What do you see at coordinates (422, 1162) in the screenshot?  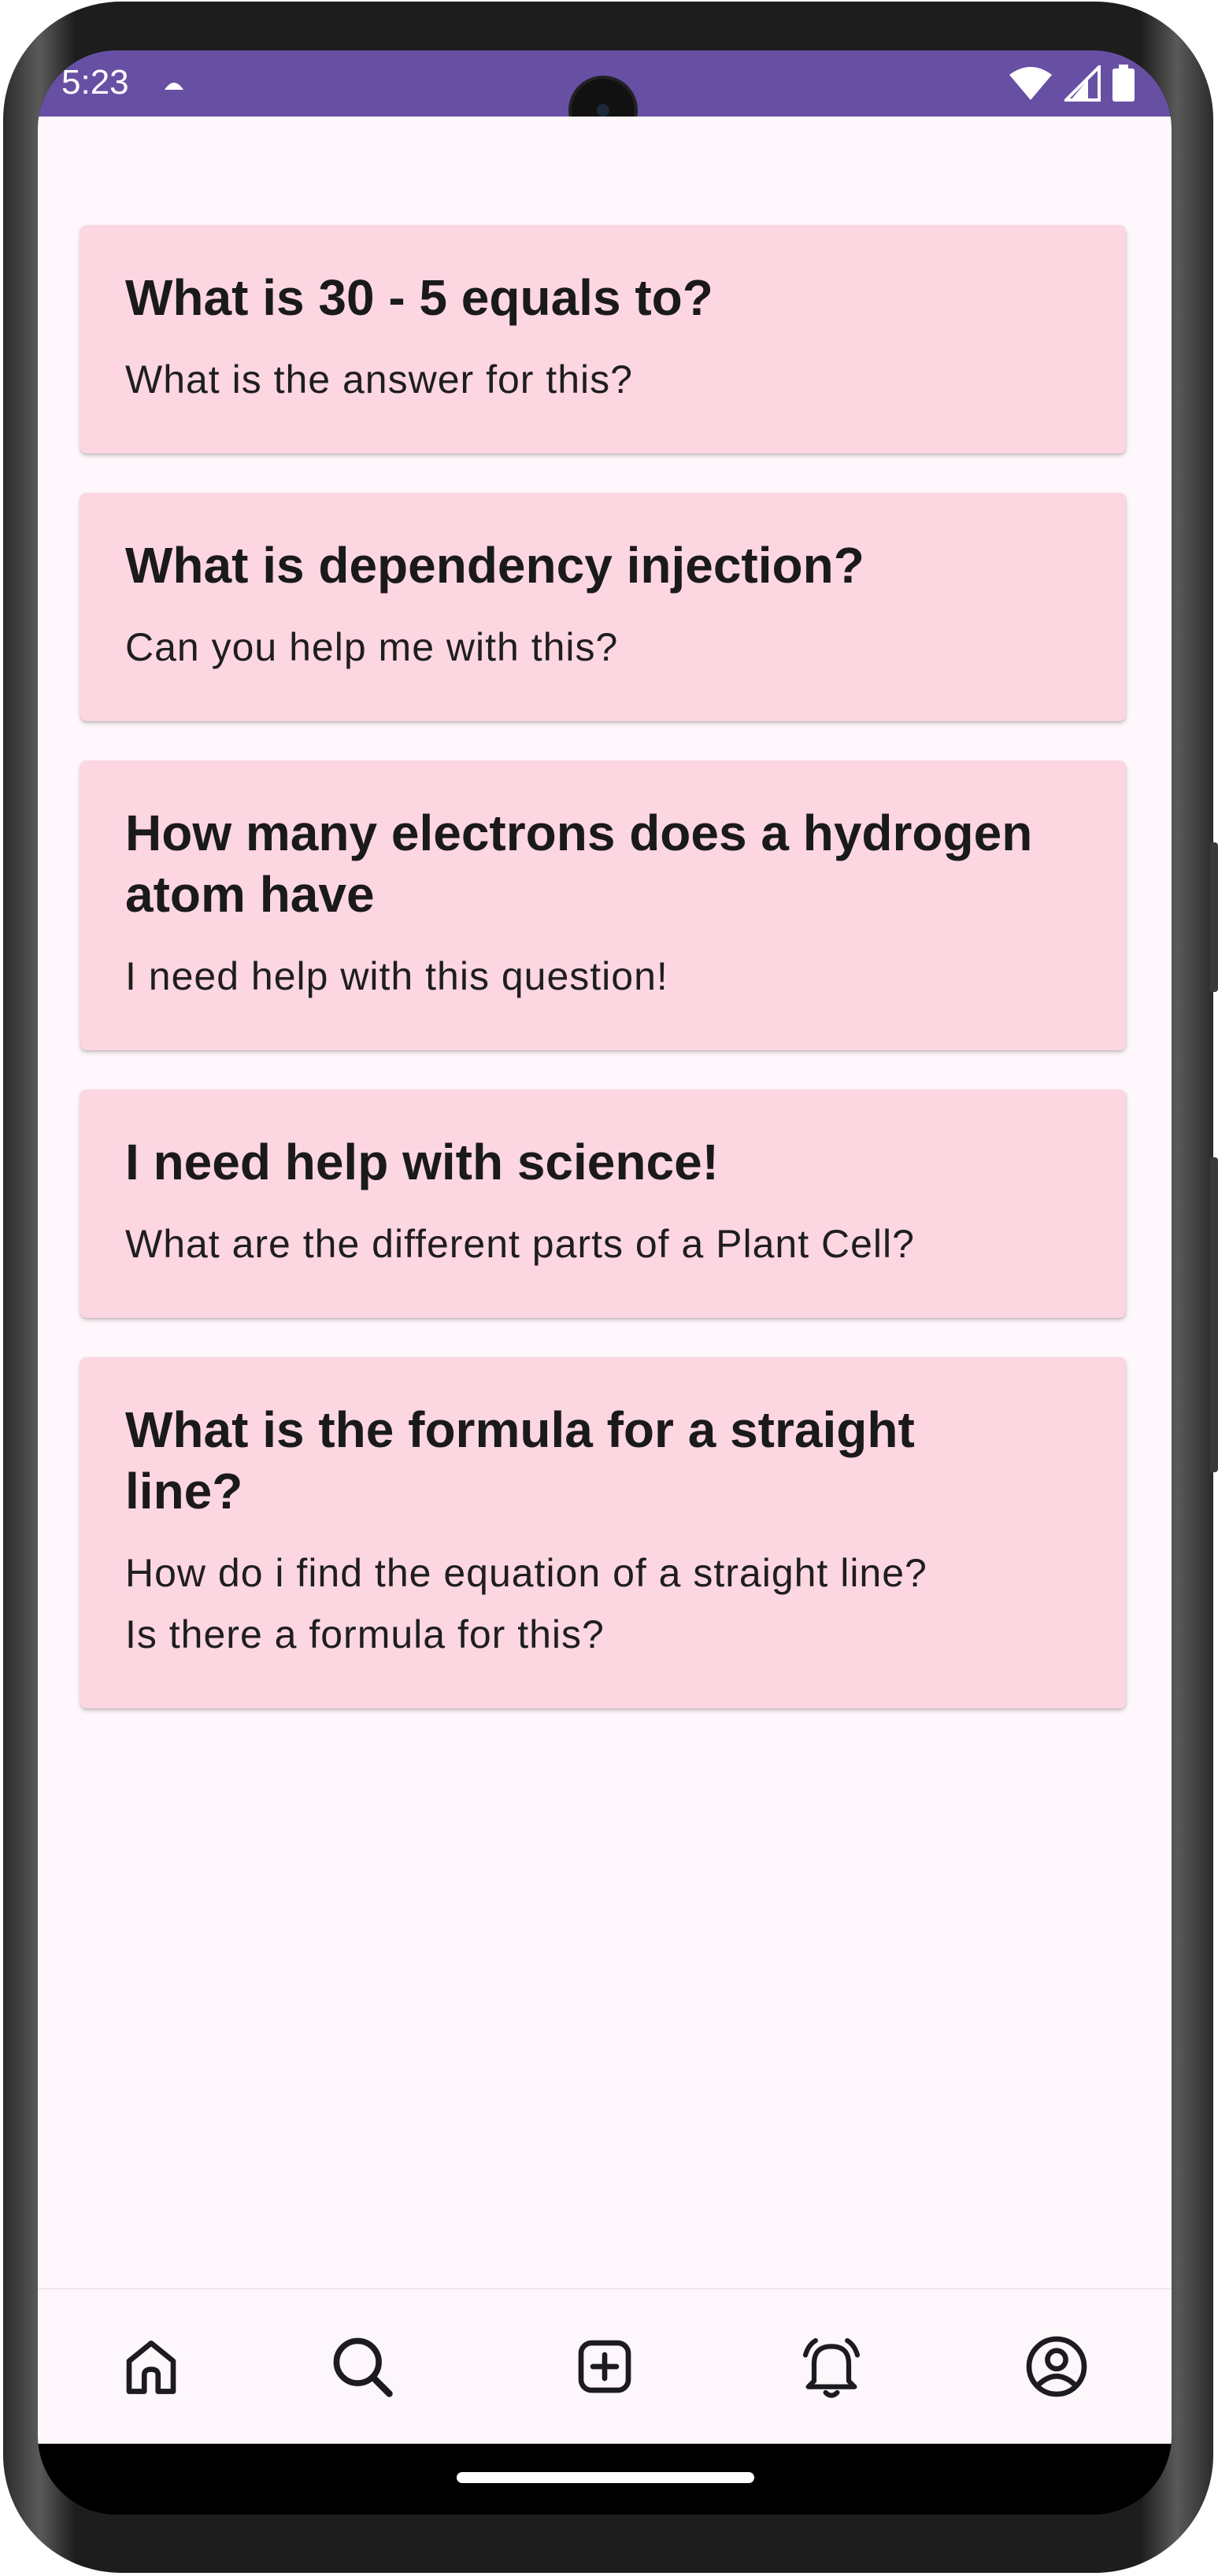 I see `question-title: I need help with science!` at bounding box center [422, 1162].